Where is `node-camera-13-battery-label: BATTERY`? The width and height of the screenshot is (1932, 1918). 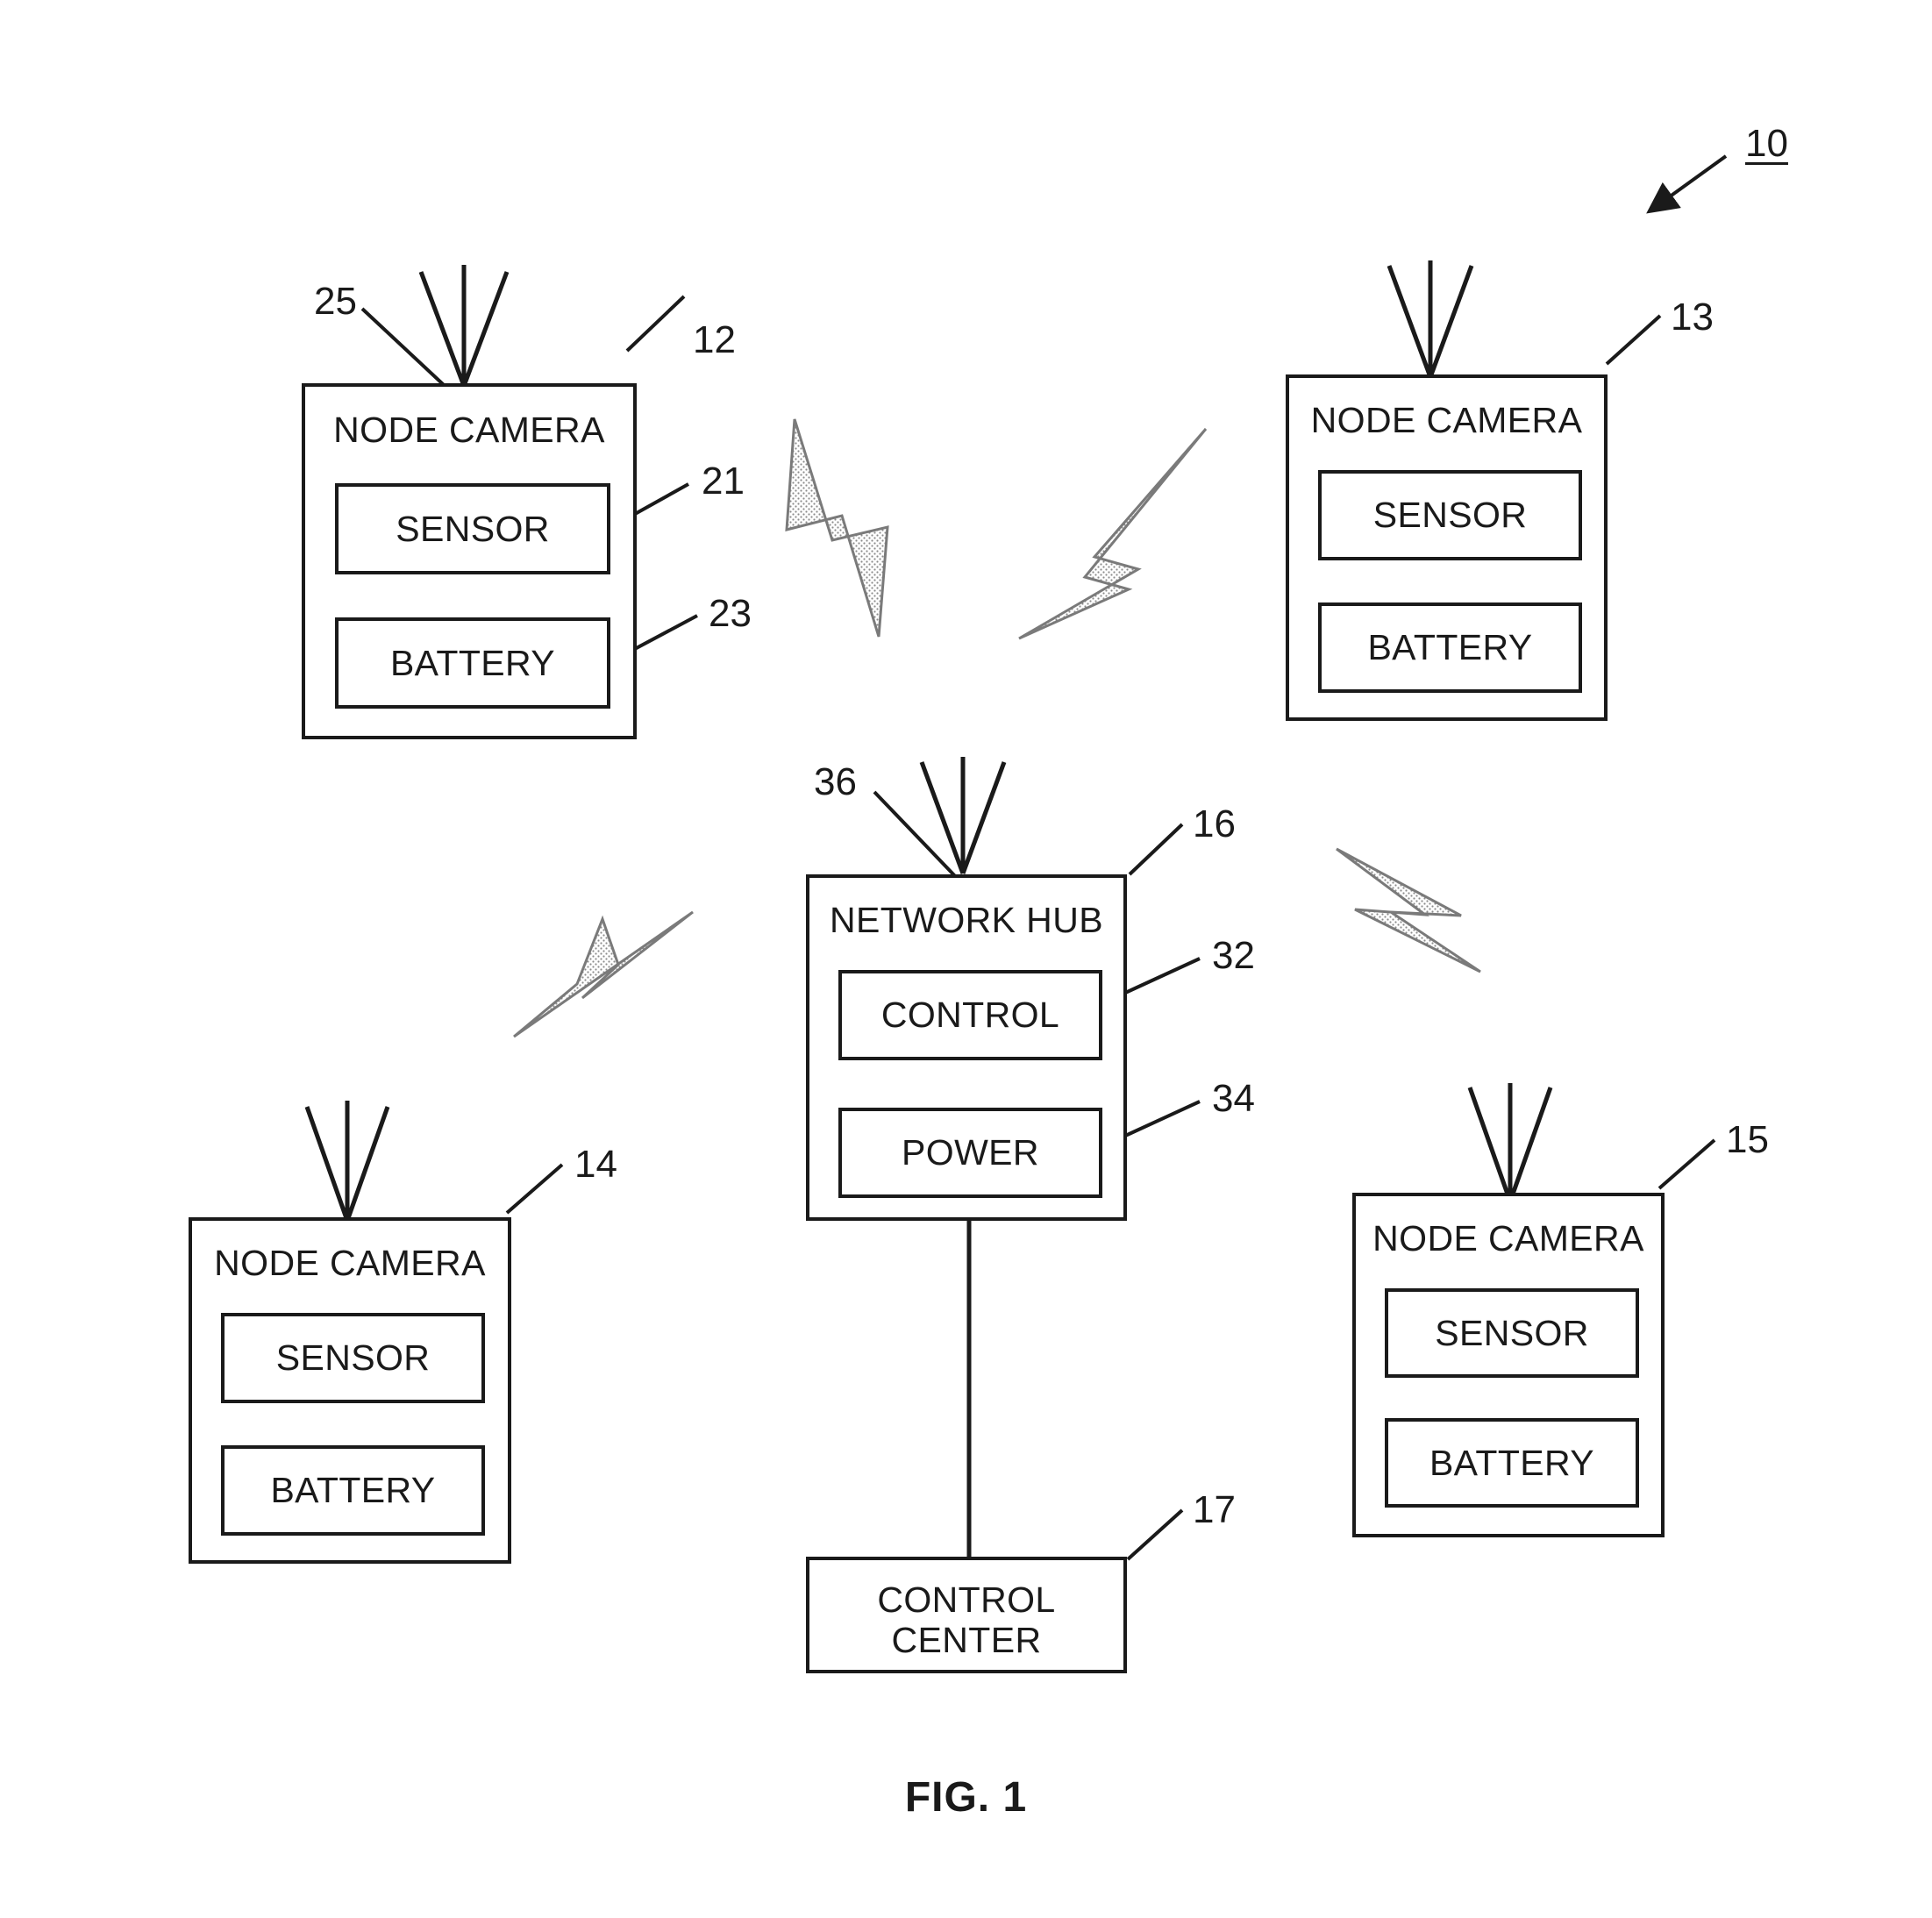
node-camera-13-battery-label: BATTERY is located at coordinates (1450, 647).